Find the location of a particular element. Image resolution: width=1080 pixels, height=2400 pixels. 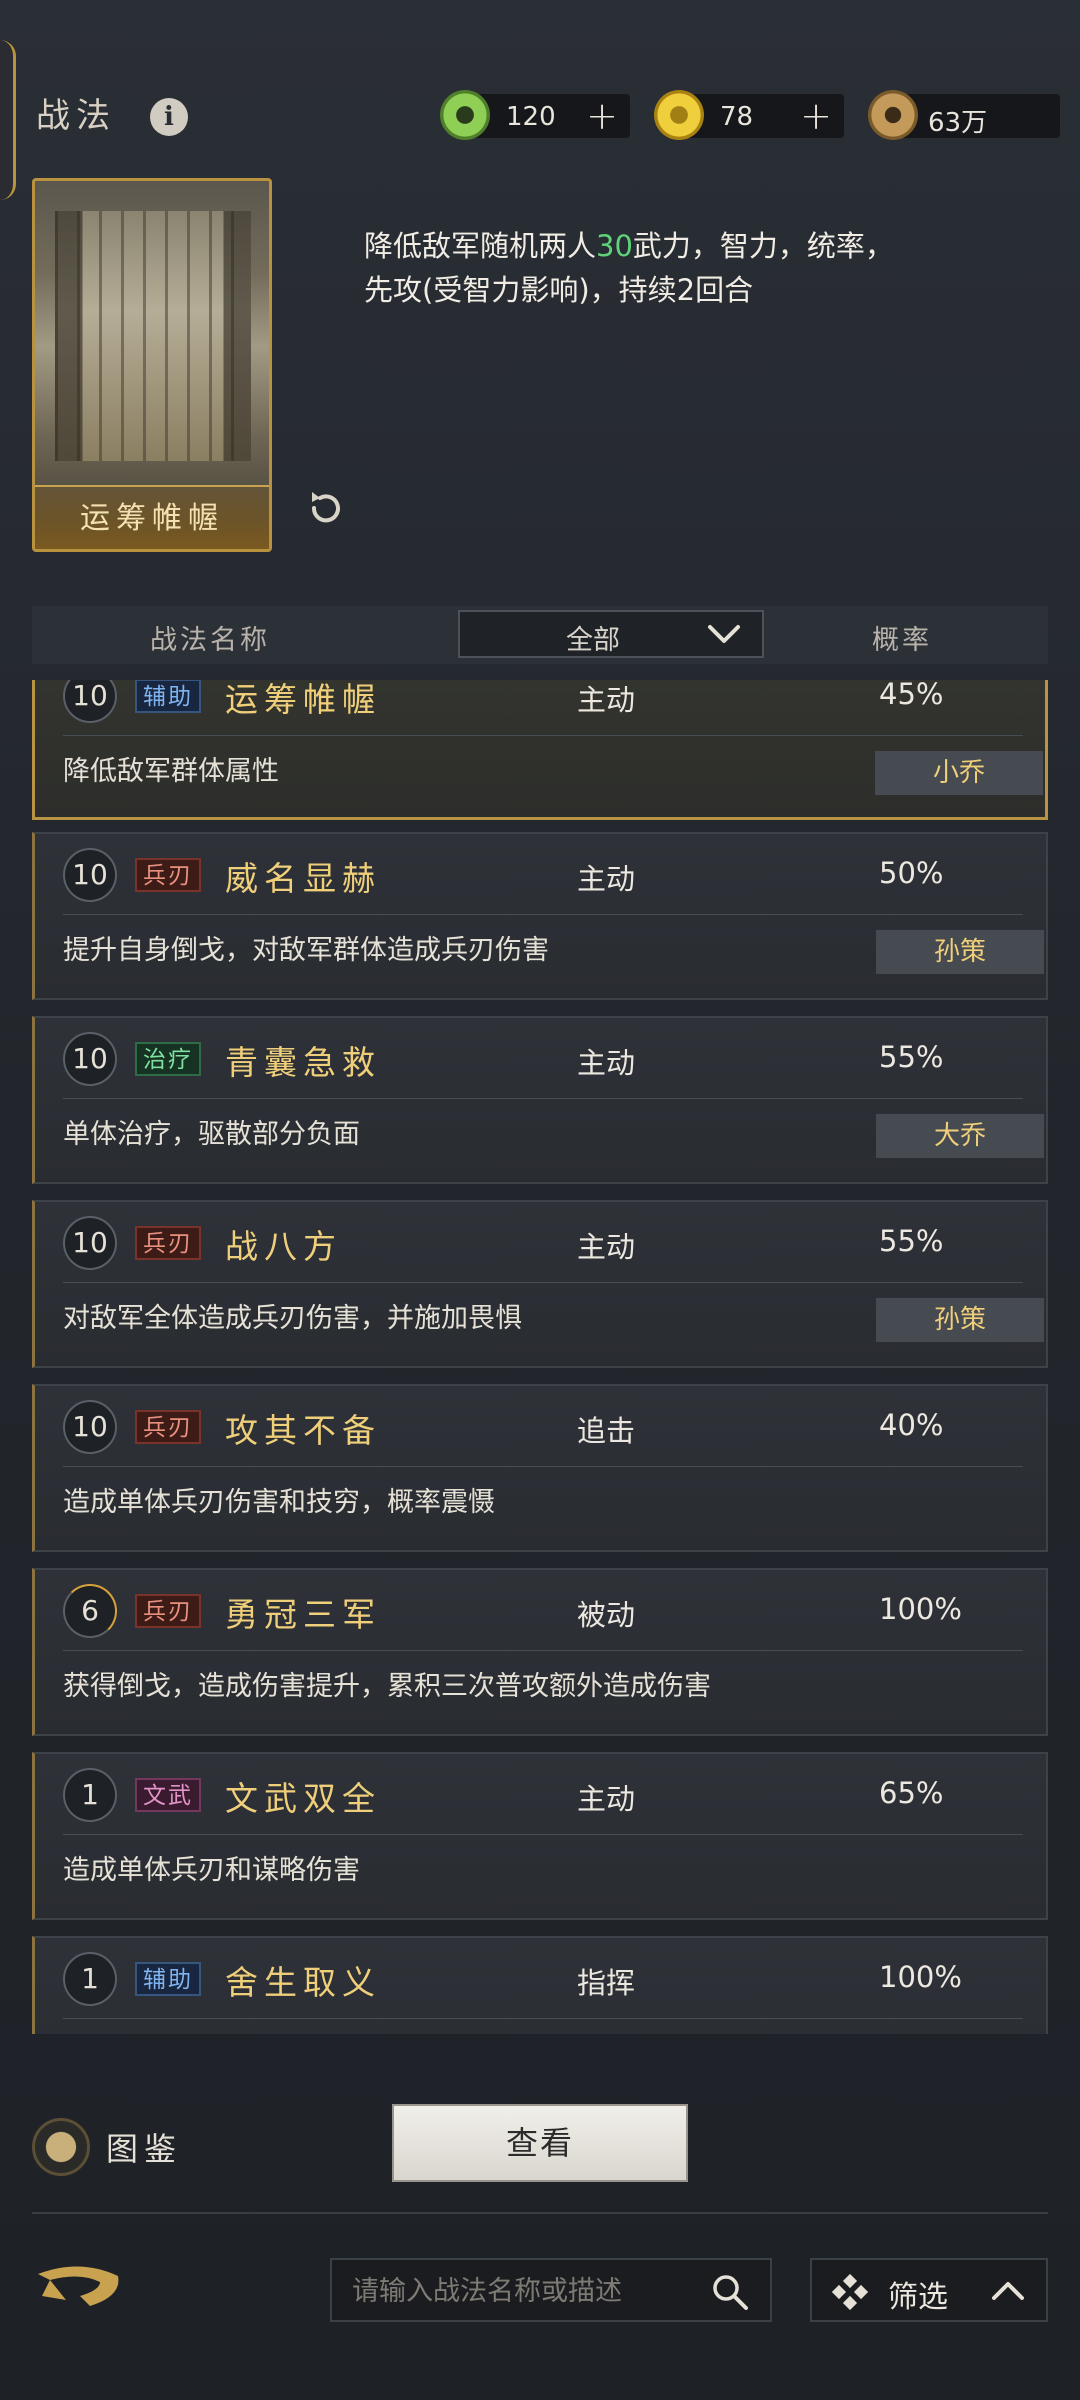

column-rate: 概率 is located at coordinates (902, 637).